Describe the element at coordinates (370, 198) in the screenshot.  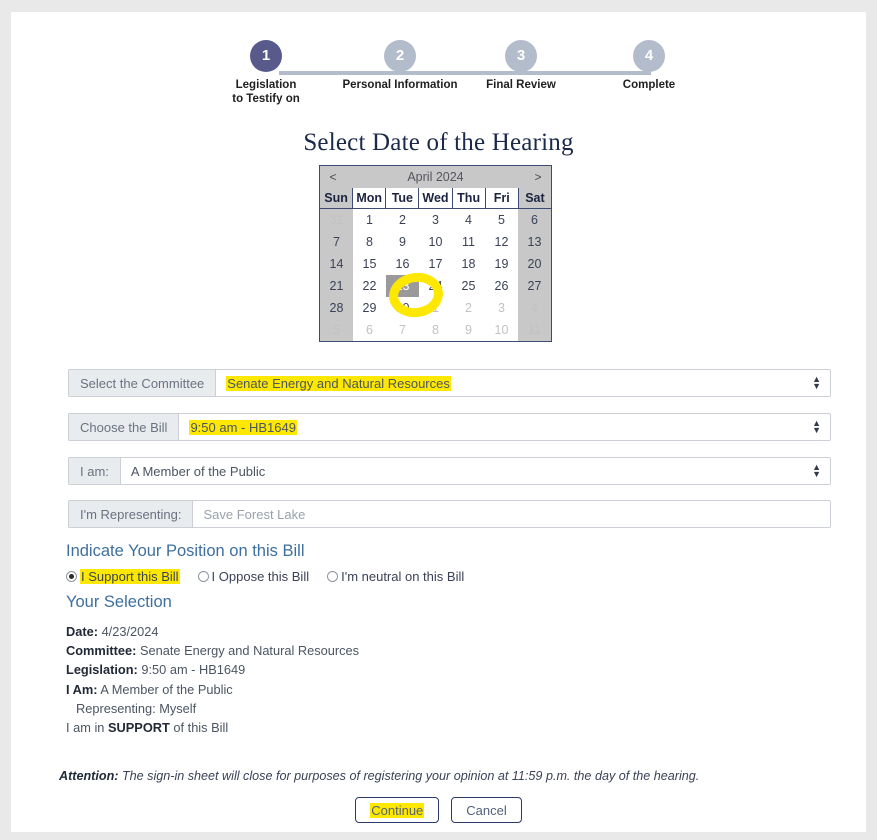
I see `calendar-dow-mon: Mon` at that location.